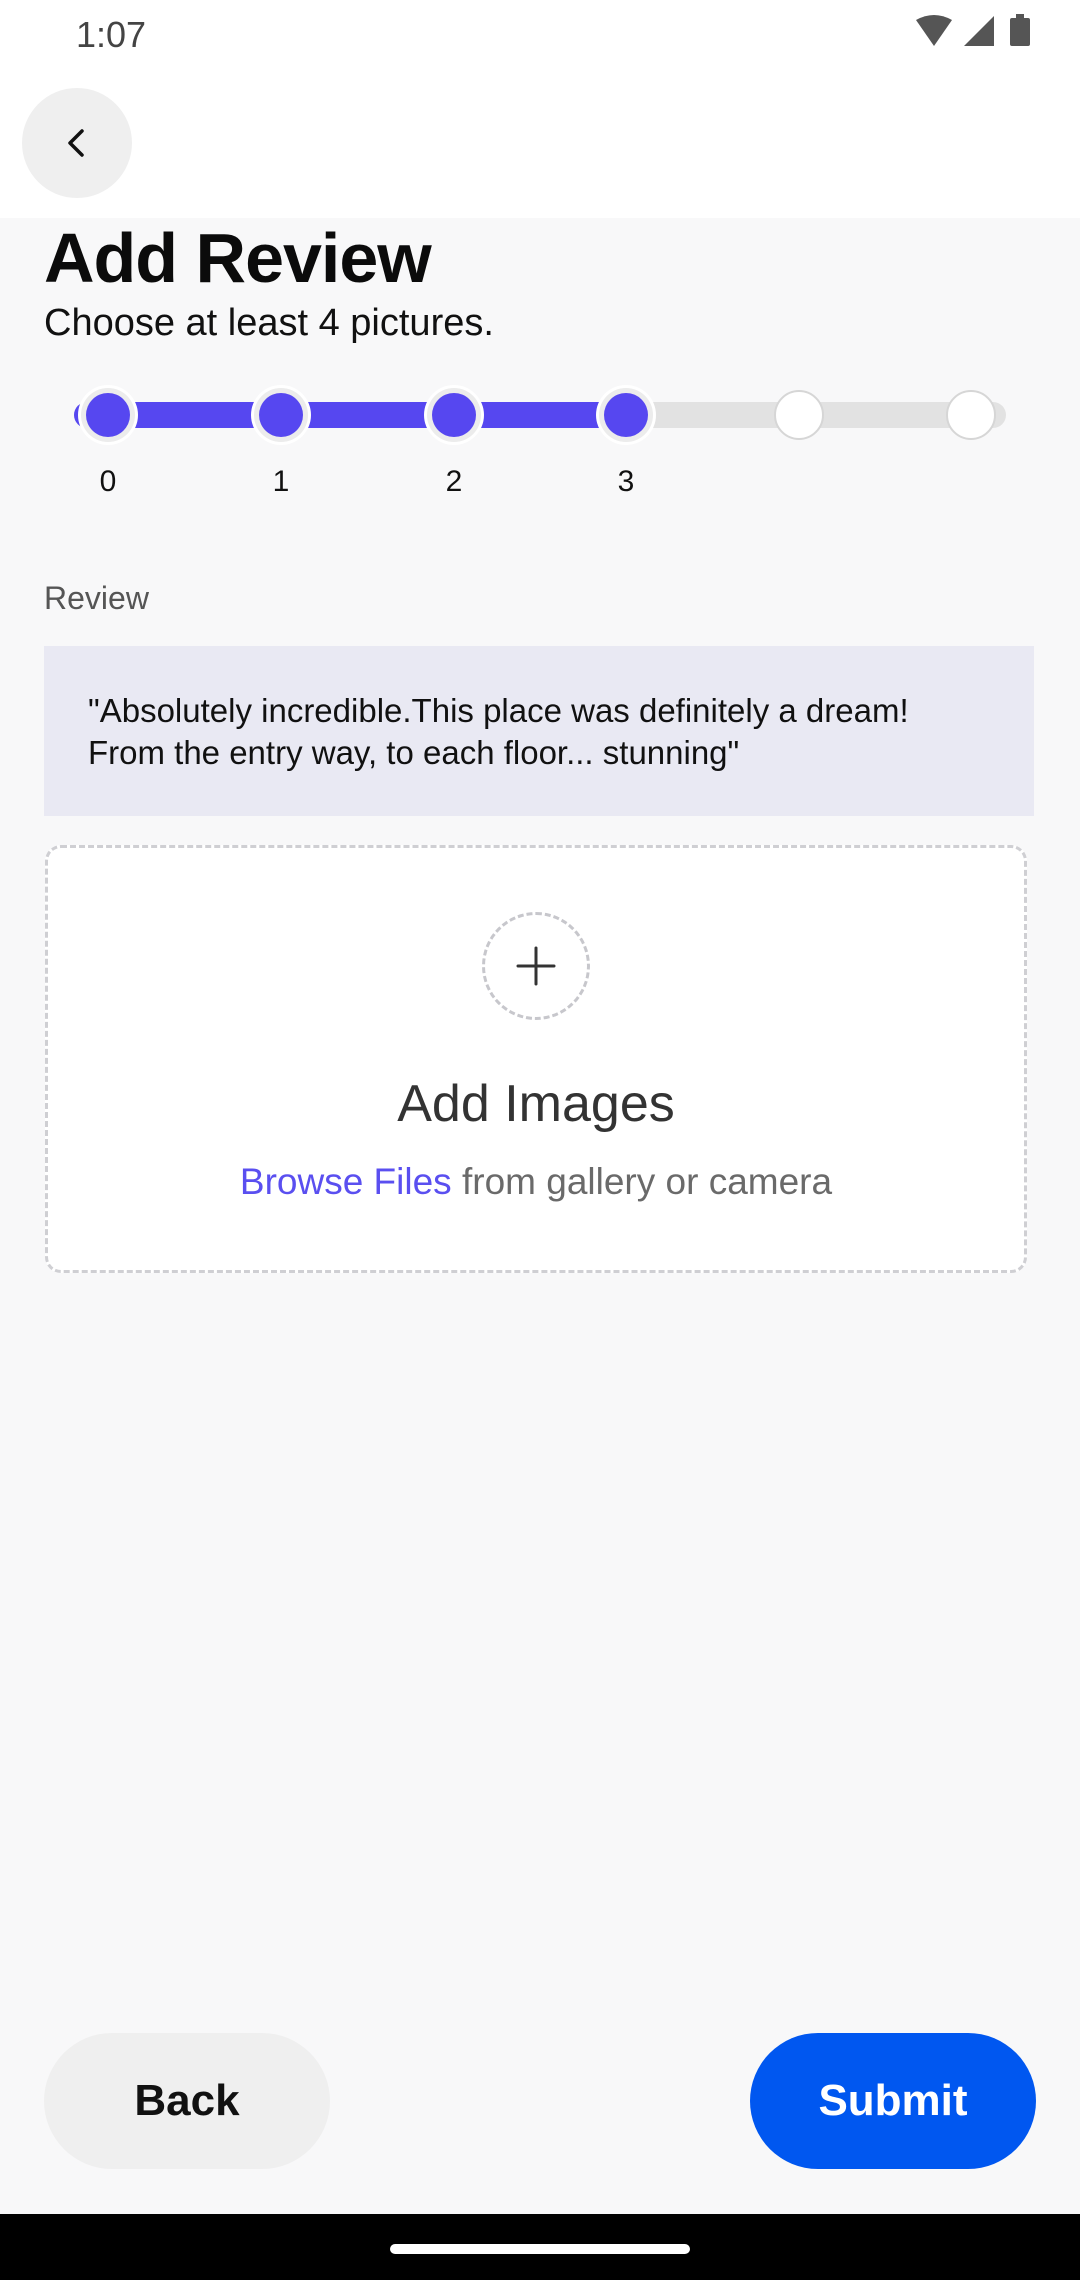 This screenshot has height=2280, width=1080. What do you see at coordinates (187, 2101) in the screenshot?
I see `back-button: Back` at bounding box center [187, 2101].